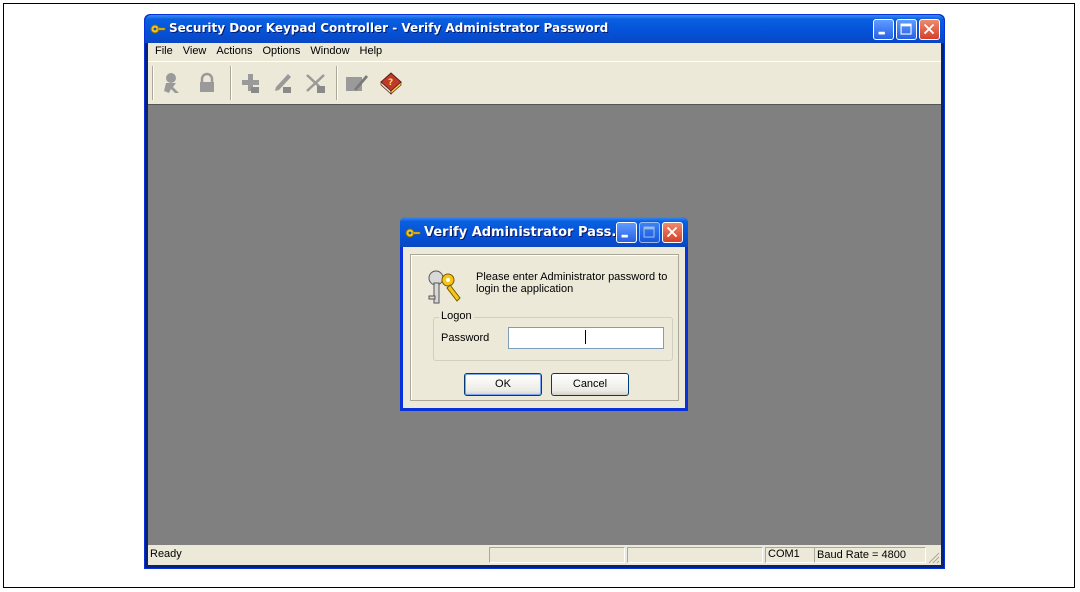  What do you see at coordinates (329, 51) in the screenshot?
I see `menu-window: Window` at bounding box center [329, 51].